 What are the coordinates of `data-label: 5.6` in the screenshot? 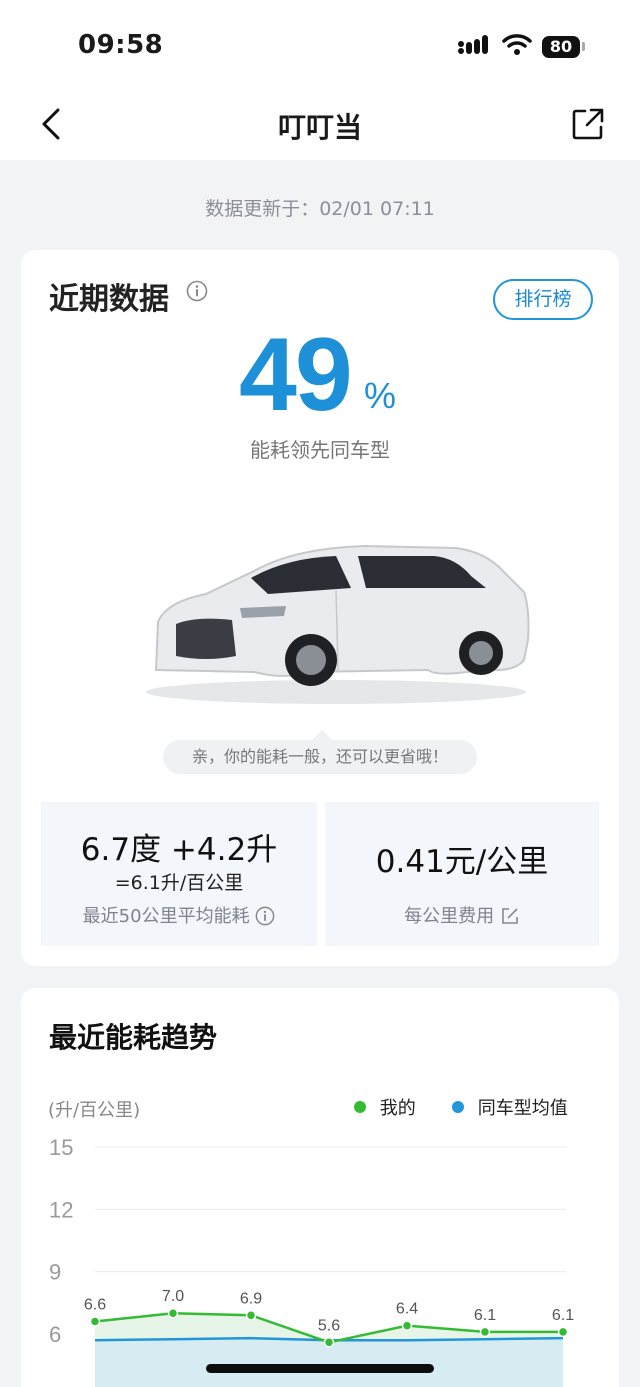 It's located at (329, 1325).